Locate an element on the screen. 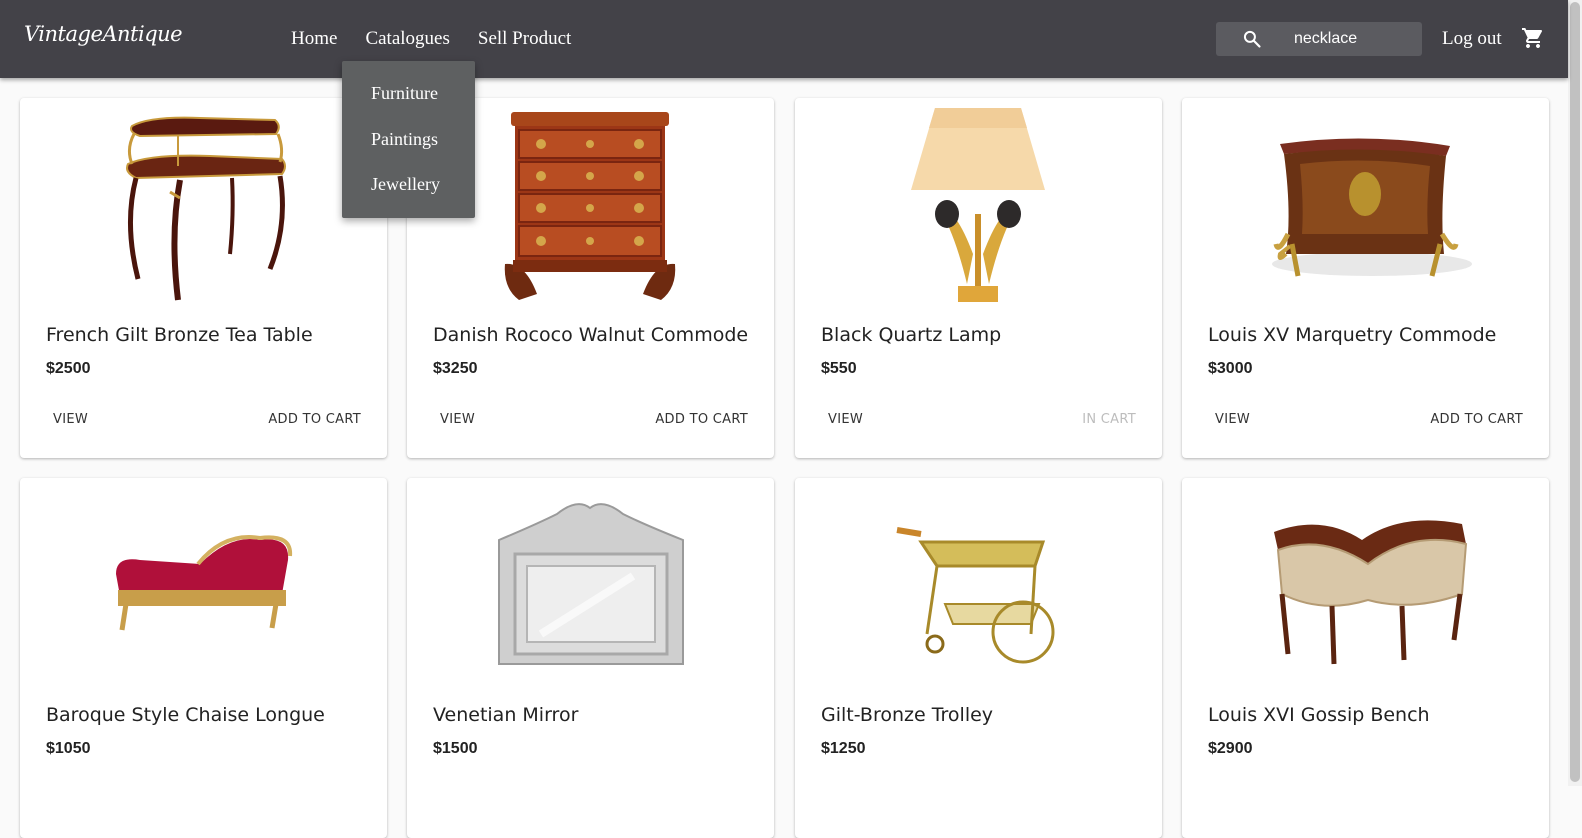 The width and height of the screenshot is (1582, 838). product-price: $2900 is located at coordinates (1230, 748).